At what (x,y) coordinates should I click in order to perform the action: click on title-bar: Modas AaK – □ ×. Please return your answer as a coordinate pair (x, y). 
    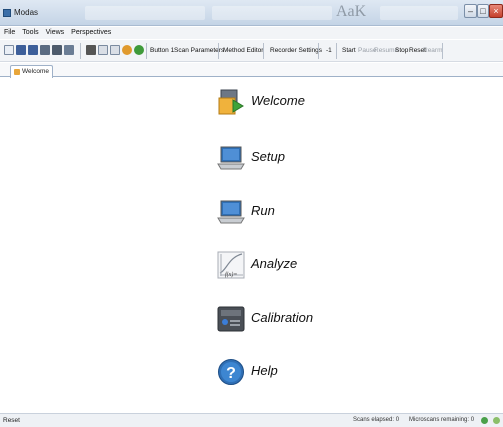
    Looking at the image, I should click on (251, 13).